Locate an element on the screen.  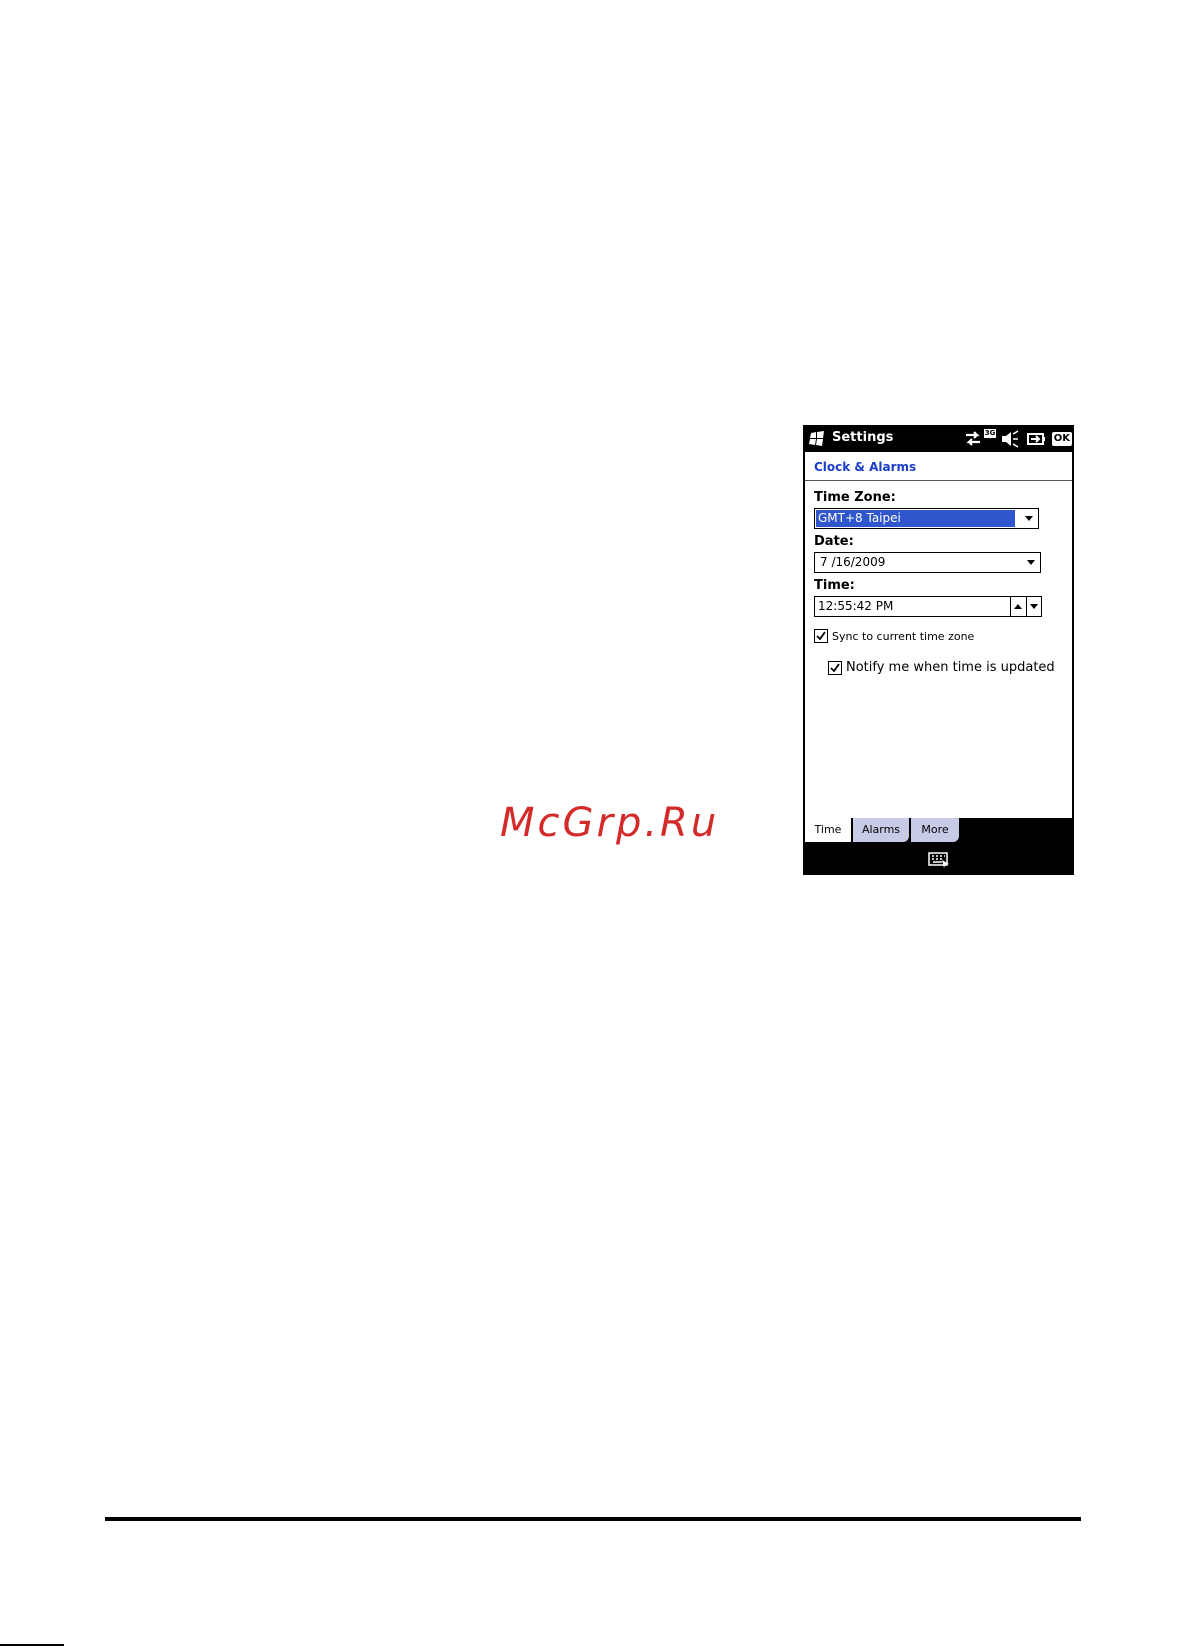
tab-bar: Time Alarms More is located at coordinates (938, 831).